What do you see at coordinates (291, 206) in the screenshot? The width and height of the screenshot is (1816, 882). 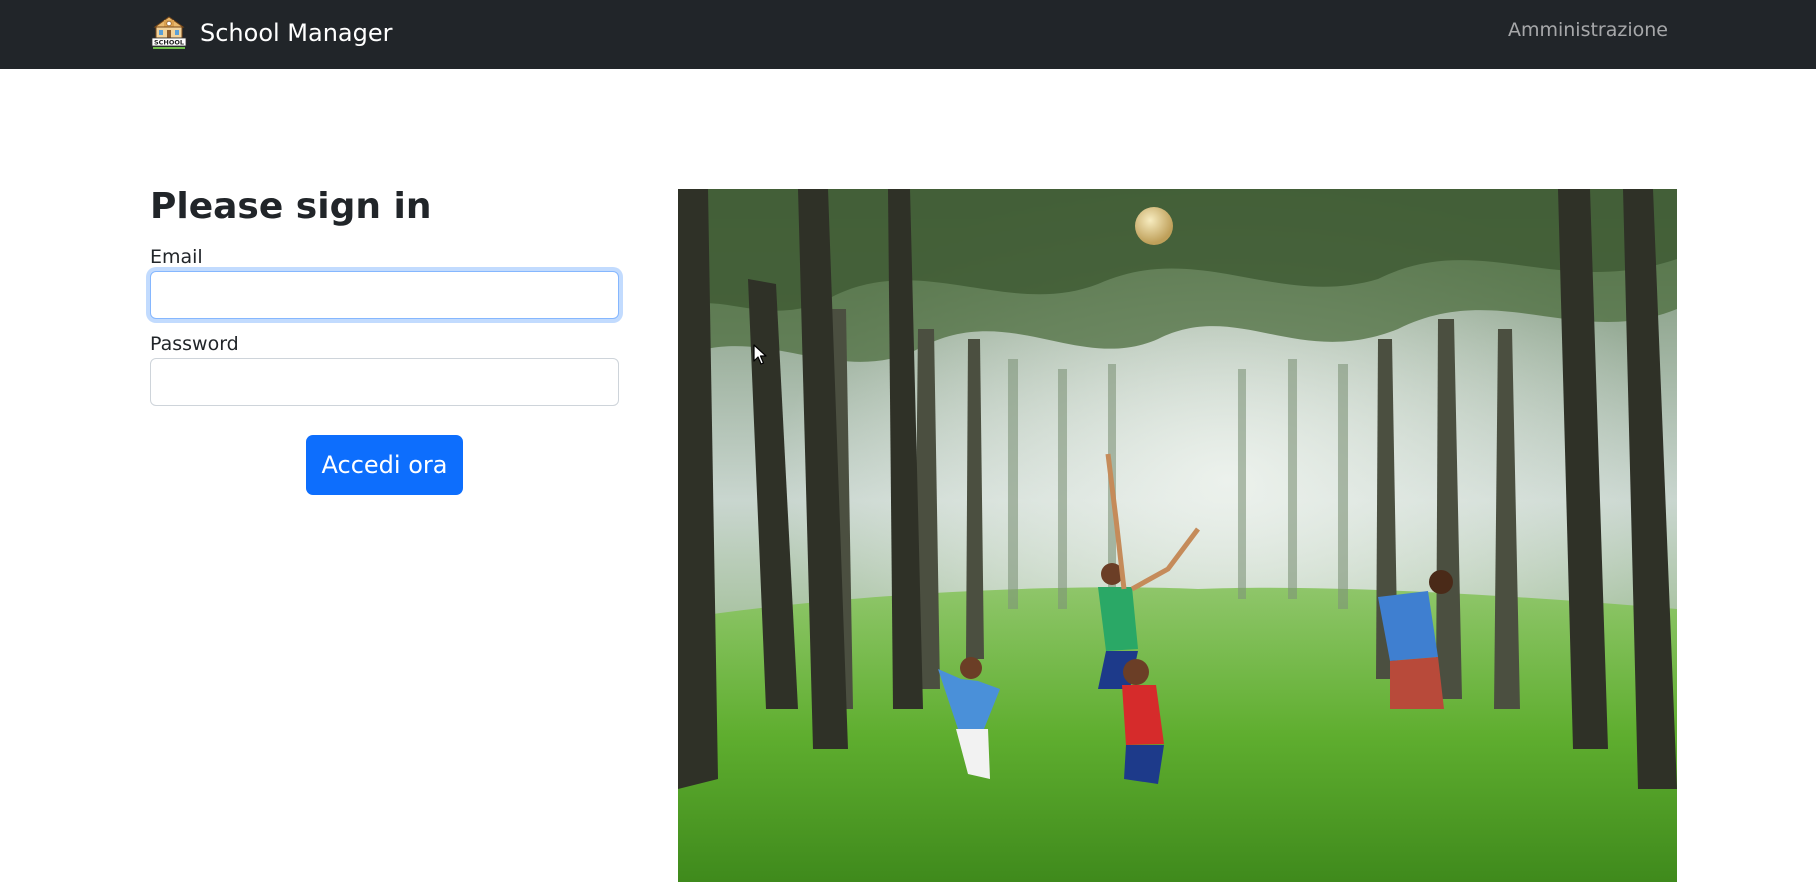 I see `page-title: Please sign in` at bounding box center [291, 206].